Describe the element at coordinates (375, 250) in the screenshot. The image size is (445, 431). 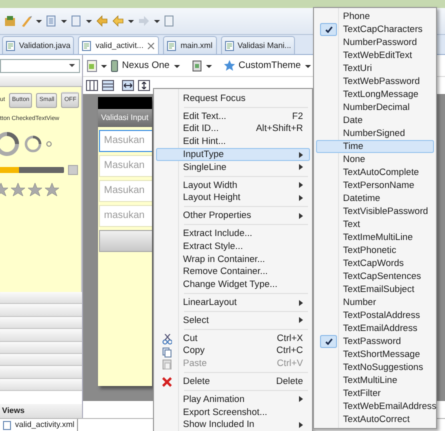
I see `menu-item: TextPhonetic` at that location.